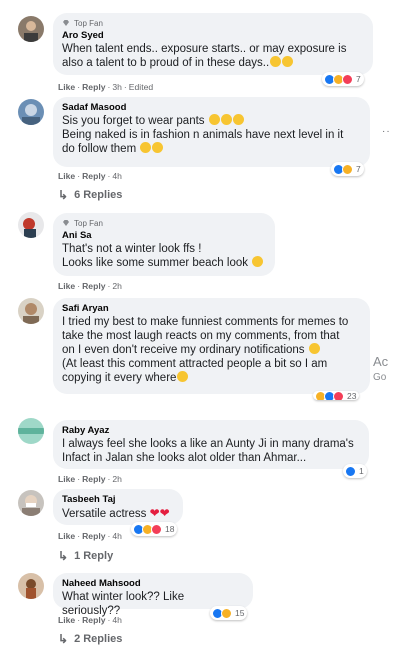 The height and width of the screenshot is (652, 402). Describe the element at coordinates (213, 36) in the screenshot. I see `comment-author: Aro Syed` at that location.